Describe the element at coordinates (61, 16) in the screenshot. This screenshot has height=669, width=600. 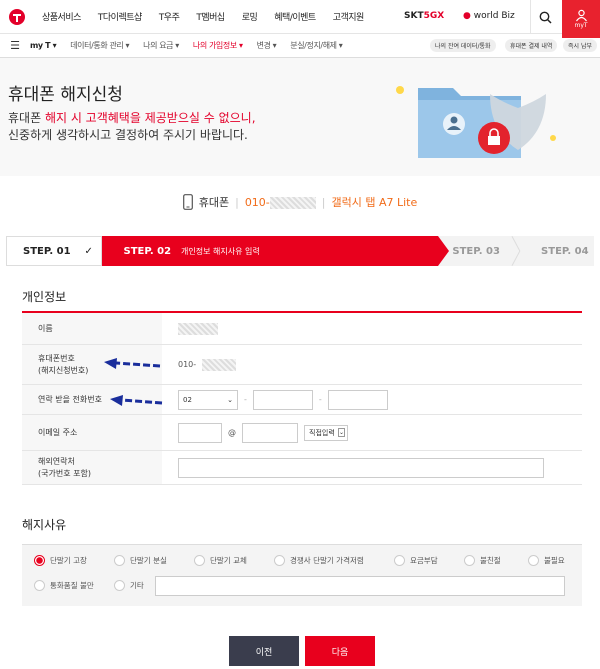
I see `gnb-products: 상품서비스` at that location.